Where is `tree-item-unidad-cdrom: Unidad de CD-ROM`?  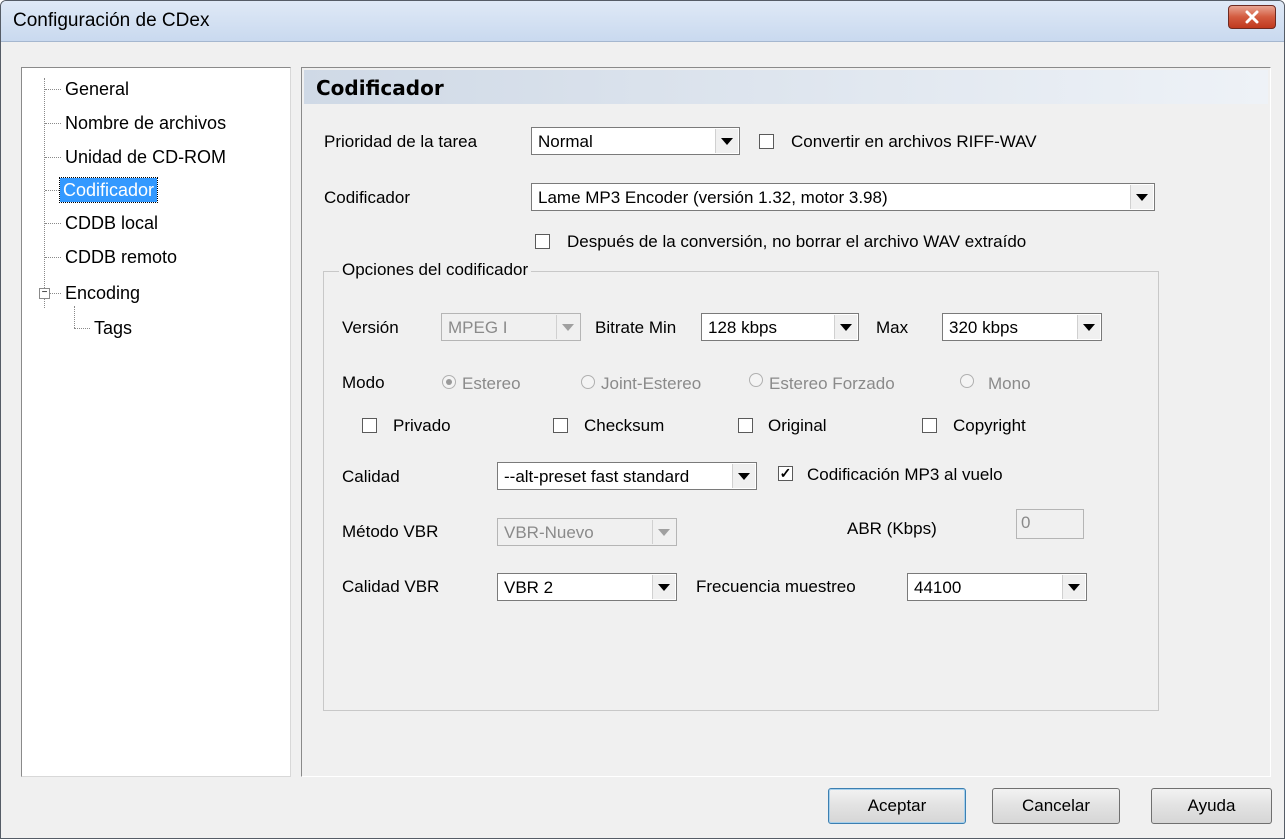 tree-item-unidad-cdrom: Unidad de CD-ROM is located at coordinates (145, 157).